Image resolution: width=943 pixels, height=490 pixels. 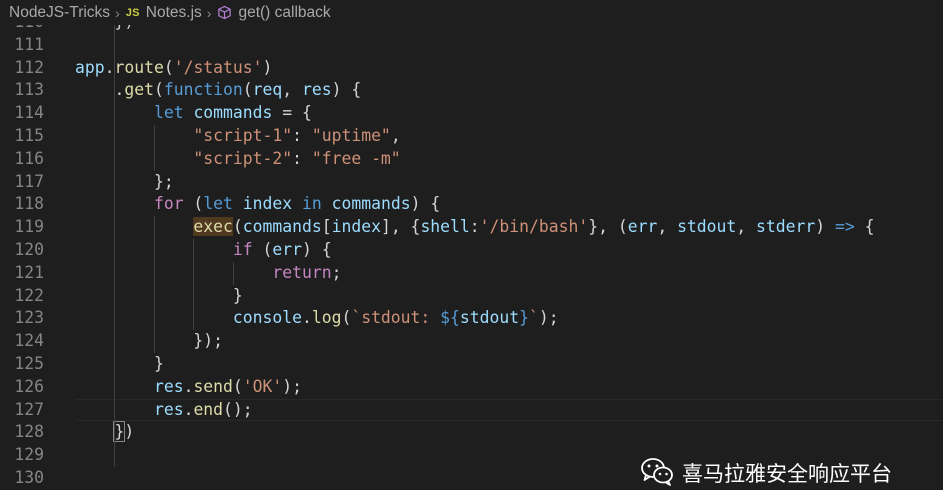 What do you see at coordinates (425, 204) in the screenshot?
I see `code-token: ) {` at bounding box center [425, 204].